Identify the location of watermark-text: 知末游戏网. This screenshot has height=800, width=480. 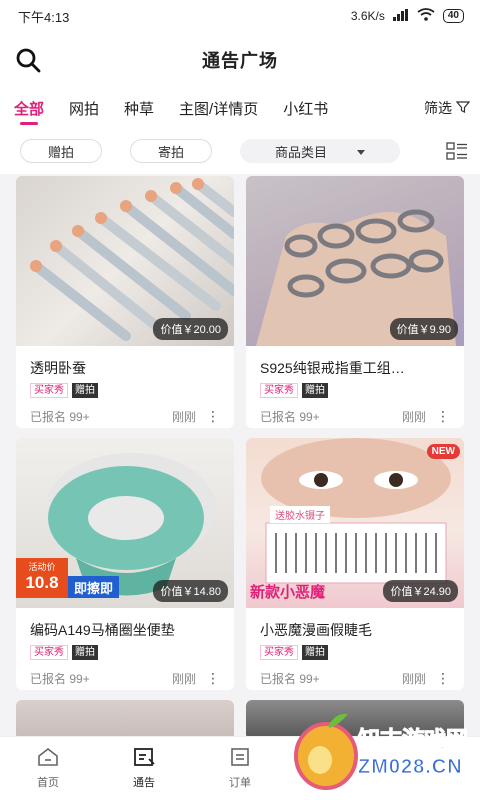
(413, 740).